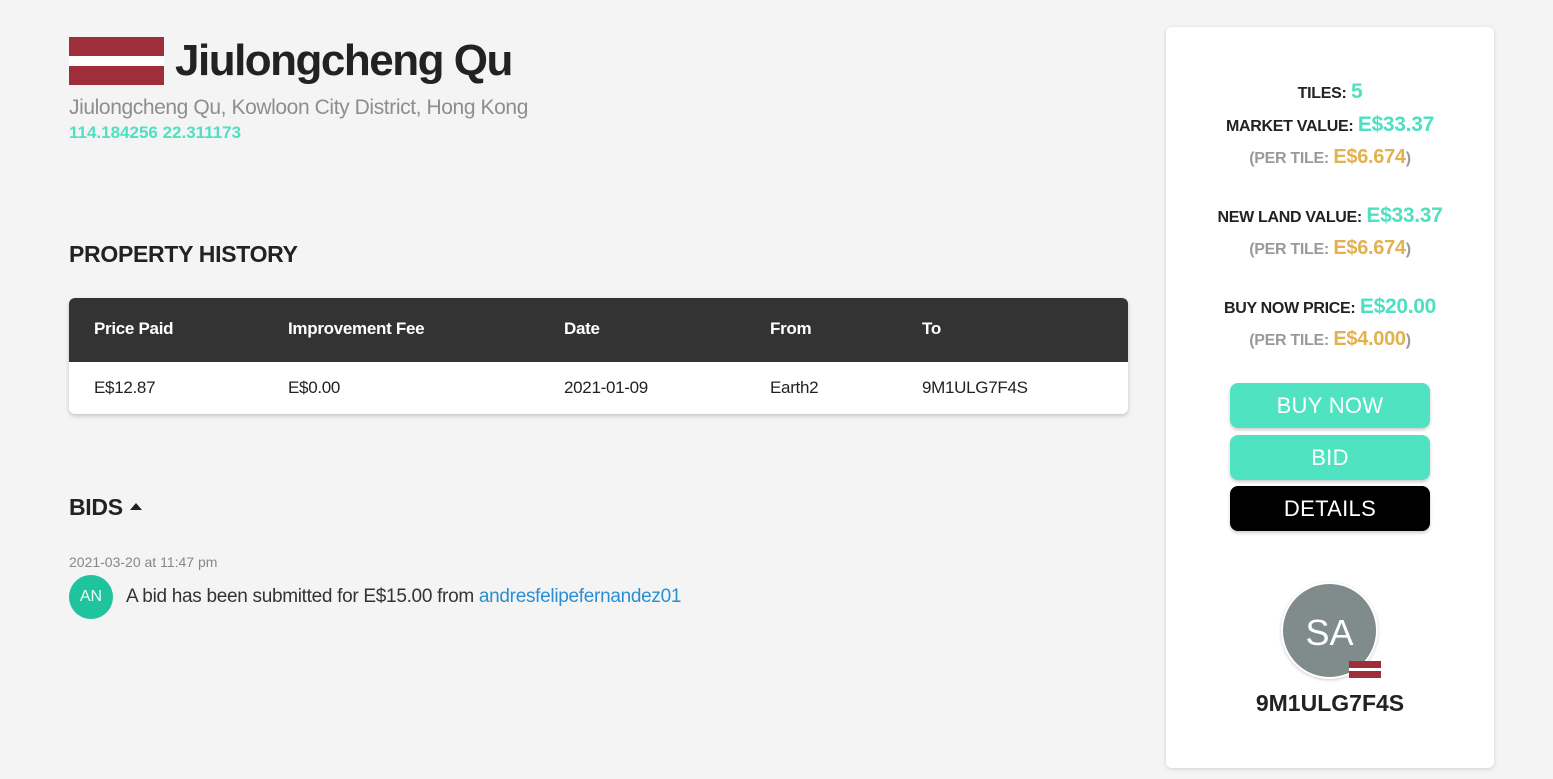 This screenshot has height=779, width=1553. Describe the element at coordinates (242, 596) in the screenshot. I see `bid-text-prefix: A bid has been submitted for` at that location.